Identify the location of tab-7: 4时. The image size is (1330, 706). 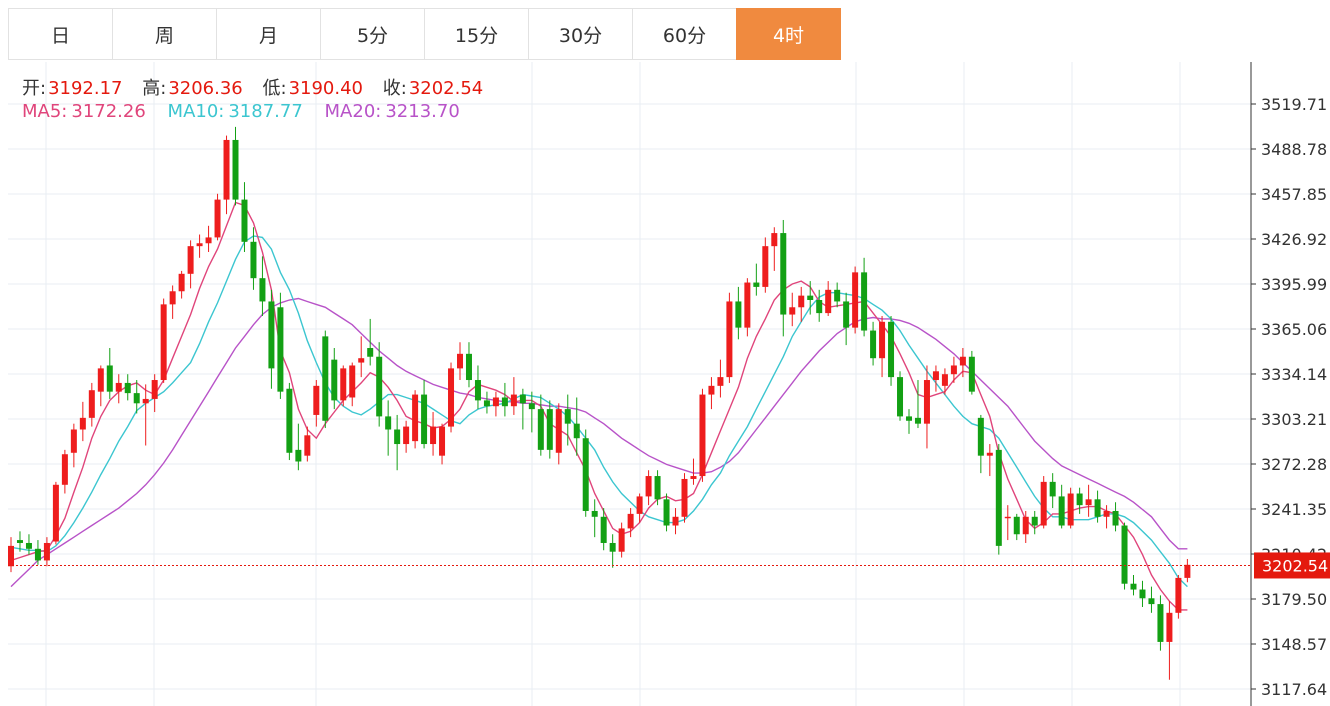
(788, 34).